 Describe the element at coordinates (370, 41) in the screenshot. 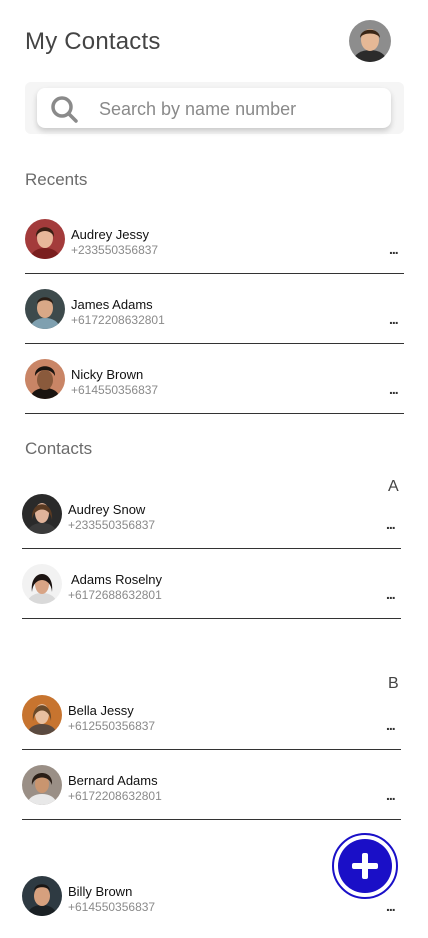

I see `user-profile-avatar` at that location.